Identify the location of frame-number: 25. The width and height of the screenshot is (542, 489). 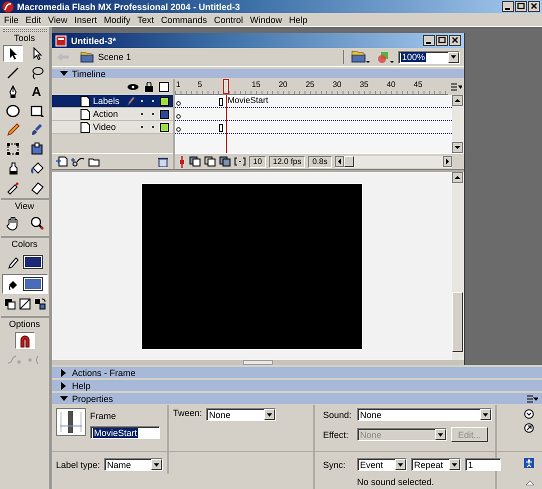
(310, 84).